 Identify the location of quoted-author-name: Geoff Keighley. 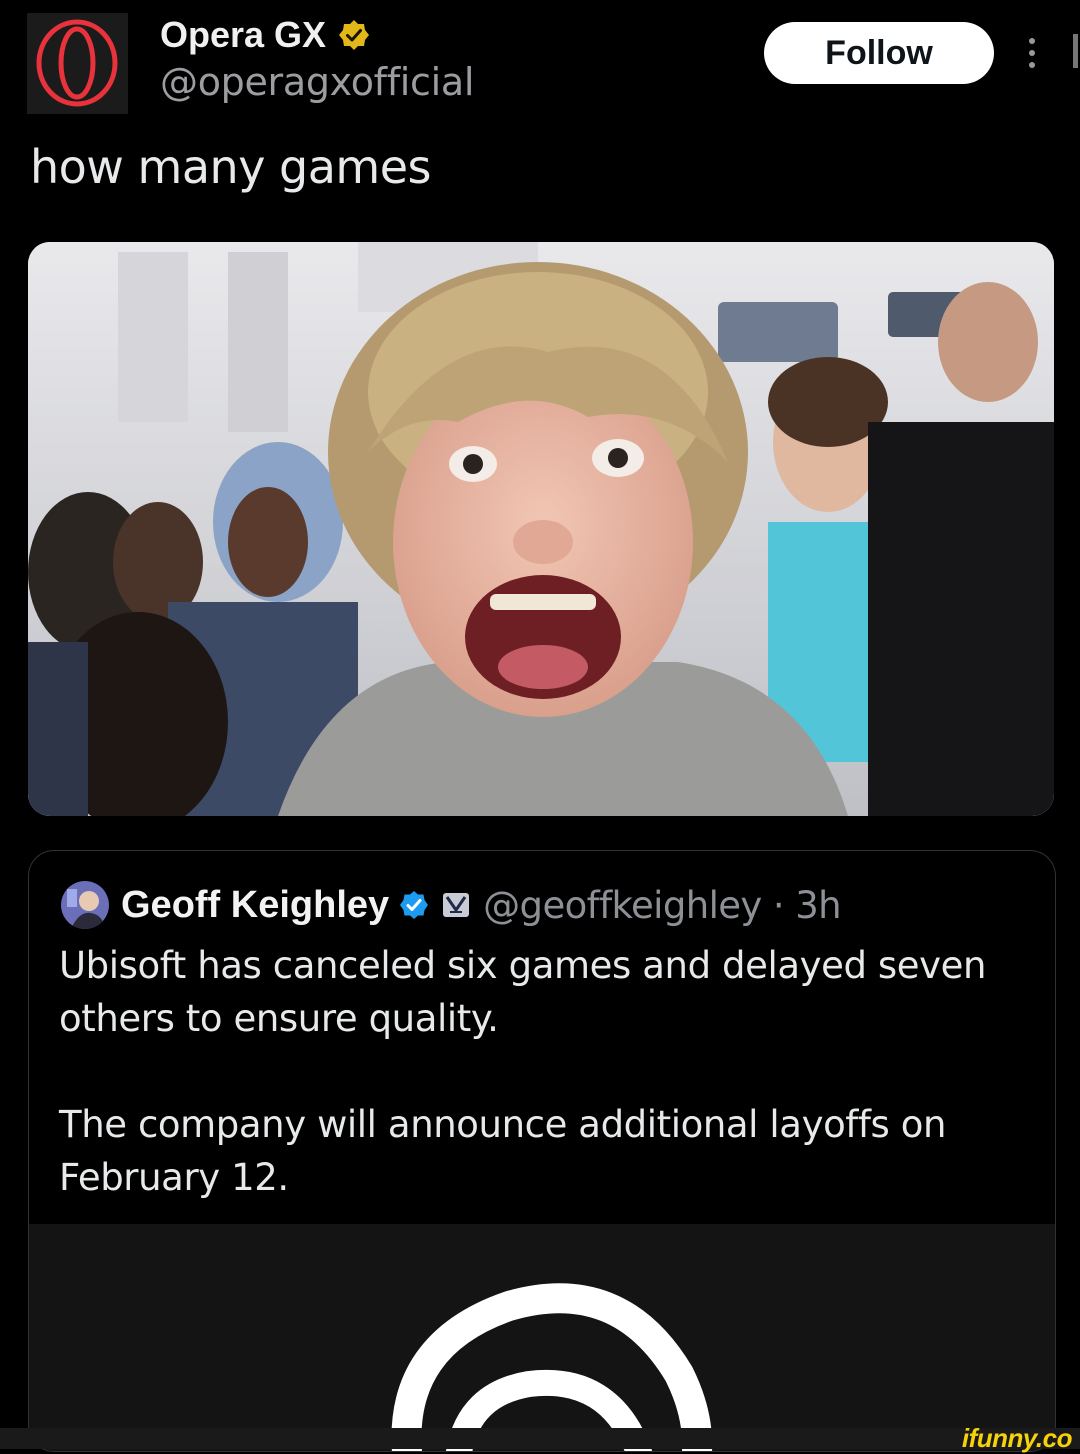
(255, 905).